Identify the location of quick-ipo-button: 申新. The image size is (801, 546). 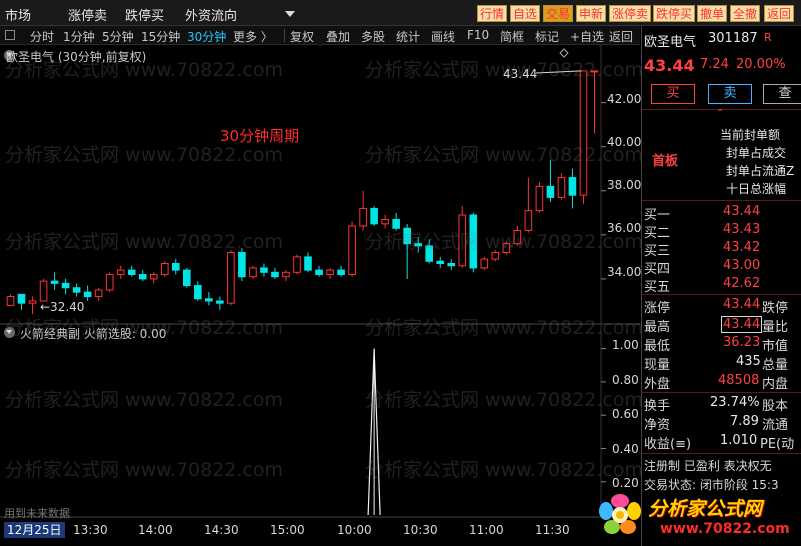
(591, 13).